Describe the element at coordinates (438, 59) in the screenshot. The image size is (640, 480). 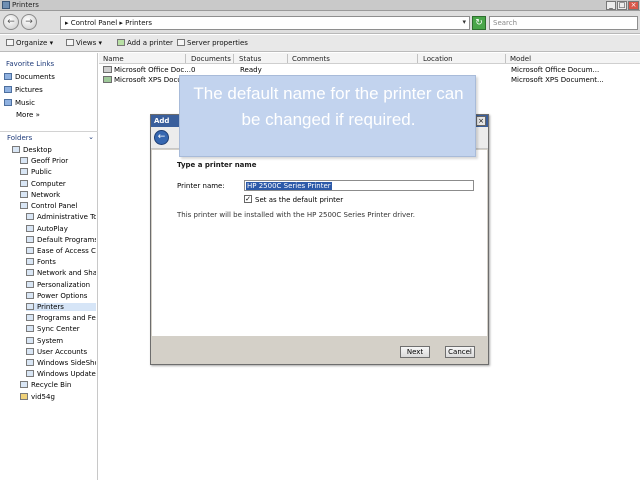
I see `column-location: Location` at that location.